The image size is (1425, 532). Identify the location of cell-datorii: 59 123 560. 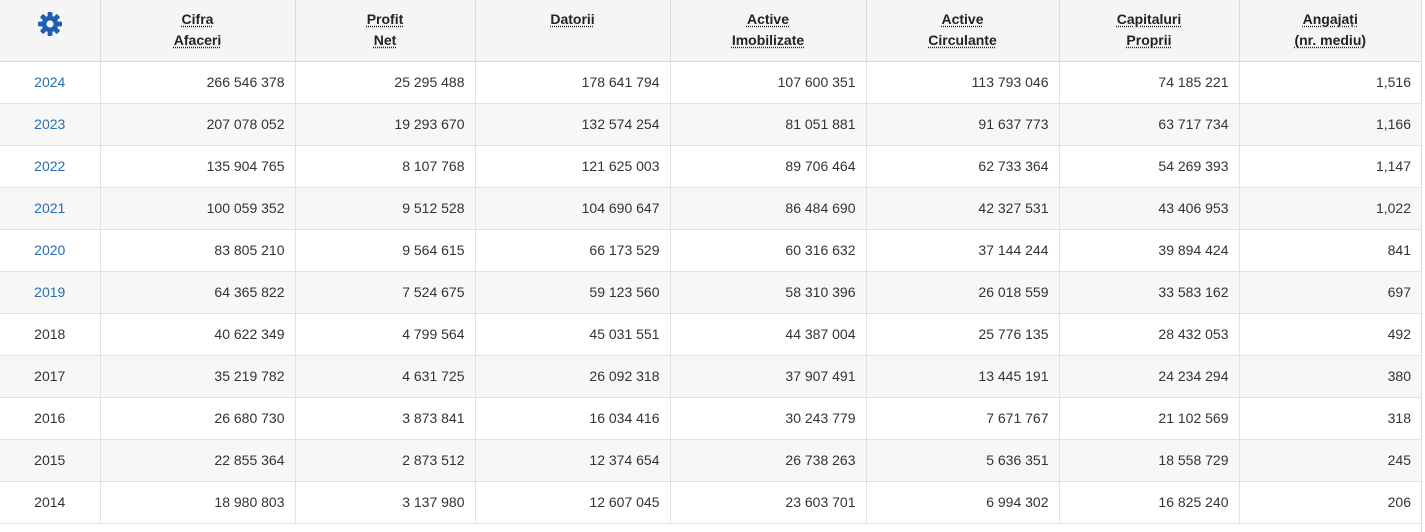
(573, 292).